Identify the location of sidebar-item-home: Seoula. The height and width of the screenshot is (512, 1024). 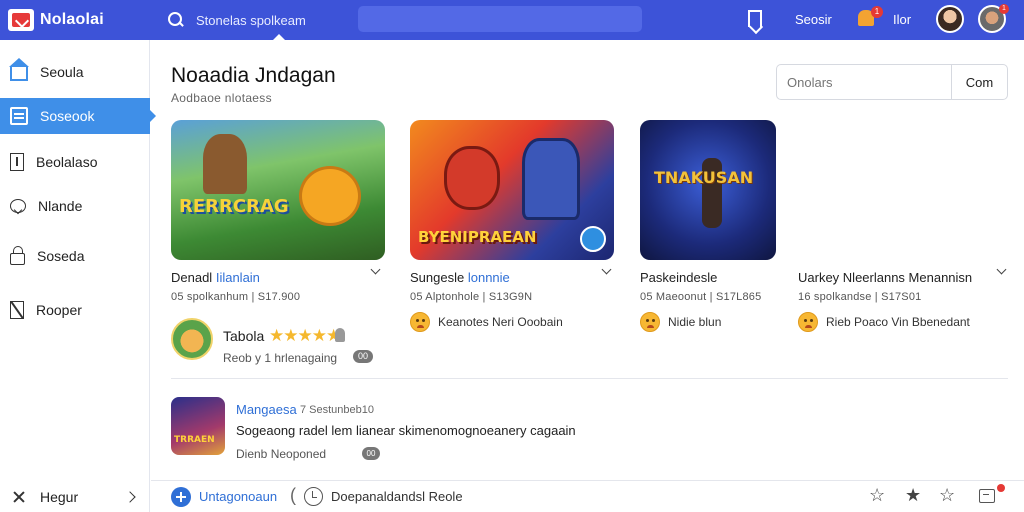
(75, 72).